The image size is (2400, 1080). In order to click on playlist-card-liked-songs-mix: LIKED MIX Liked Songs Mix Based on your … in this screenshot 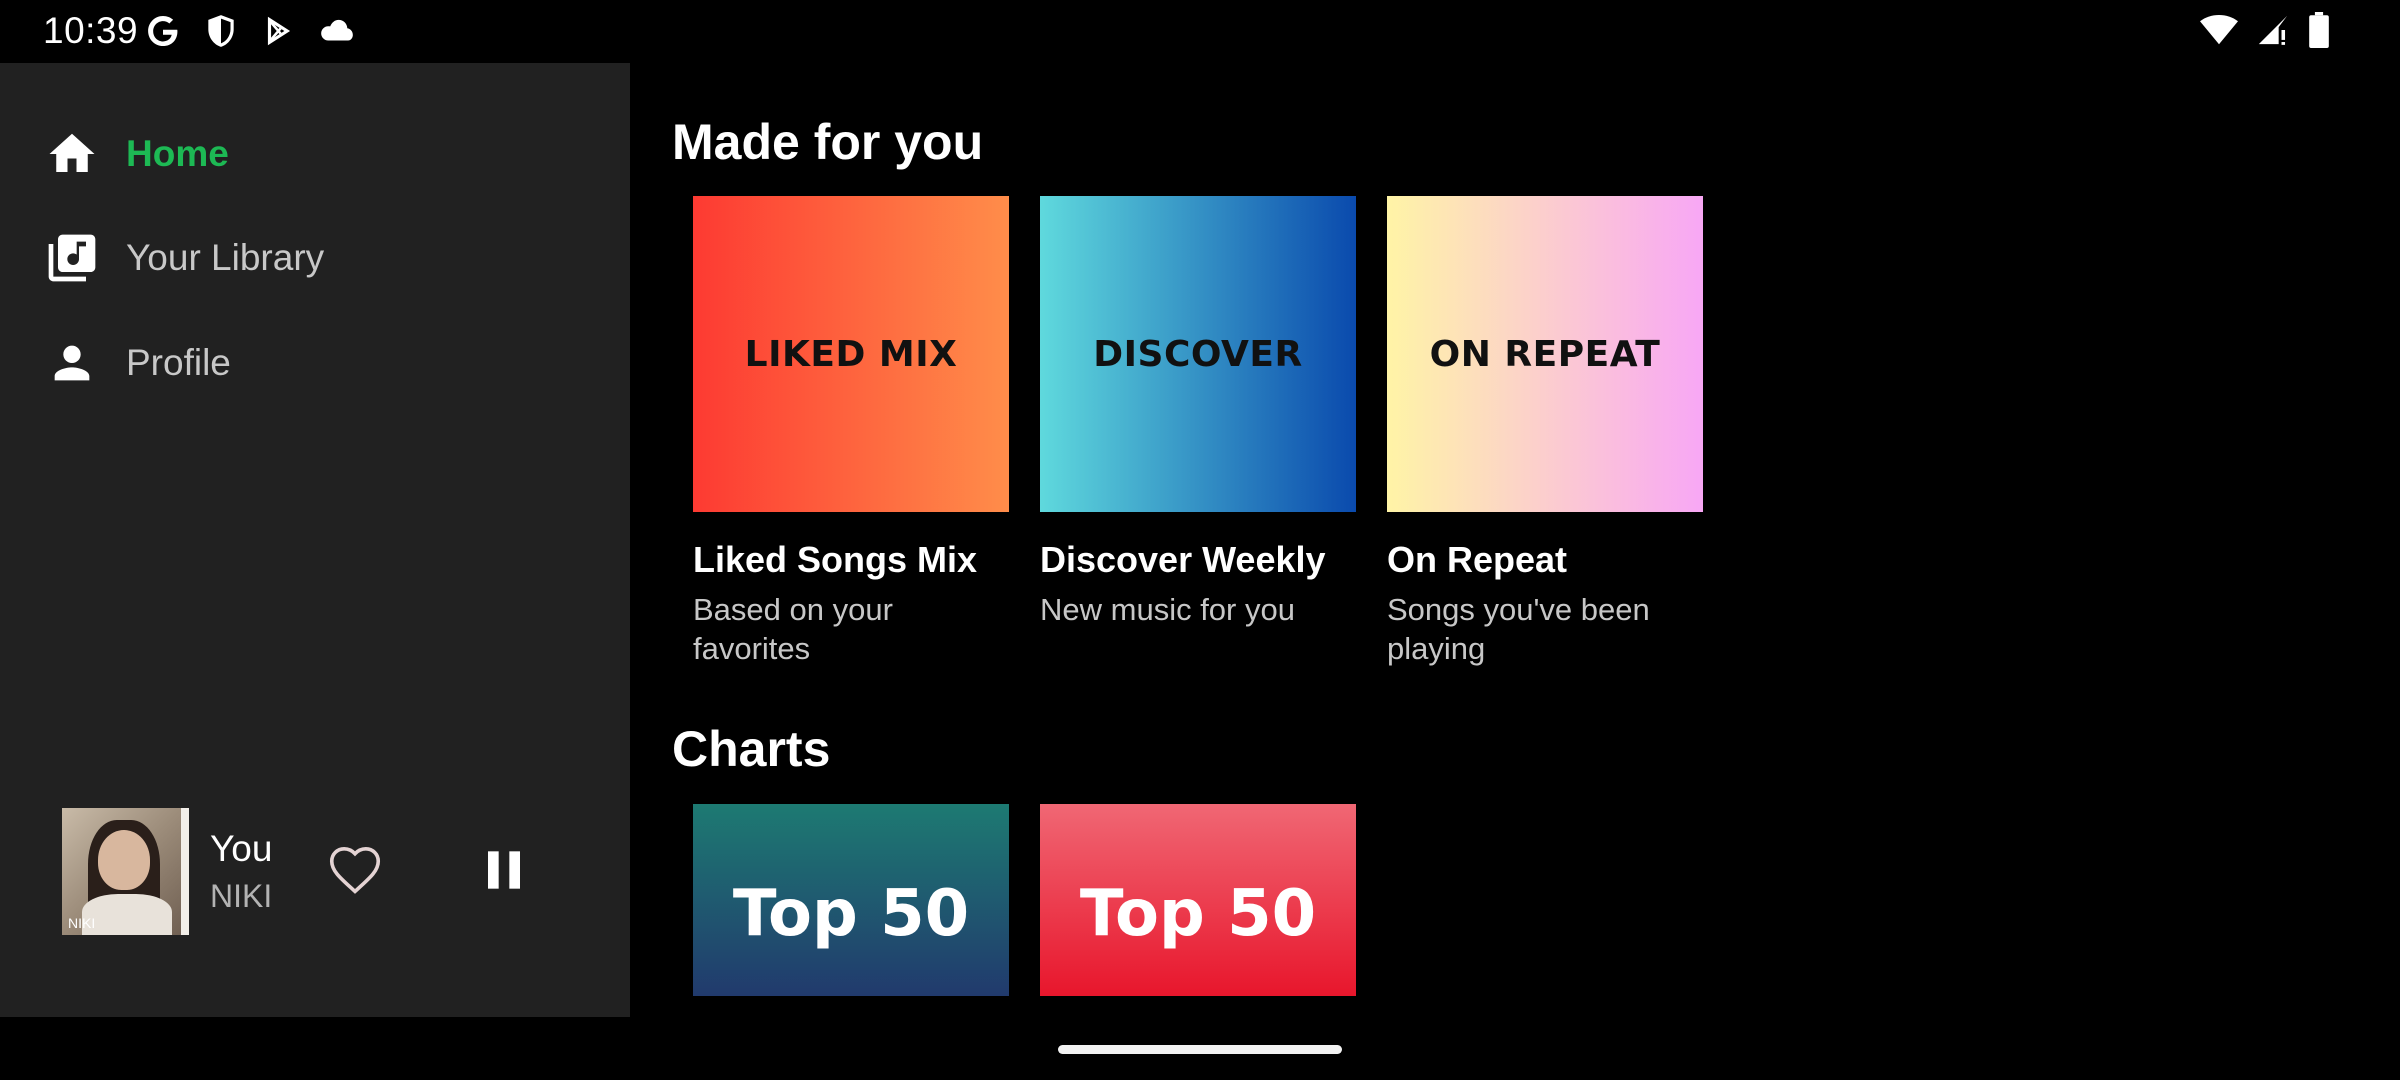, I will do `click(851, 432)`.